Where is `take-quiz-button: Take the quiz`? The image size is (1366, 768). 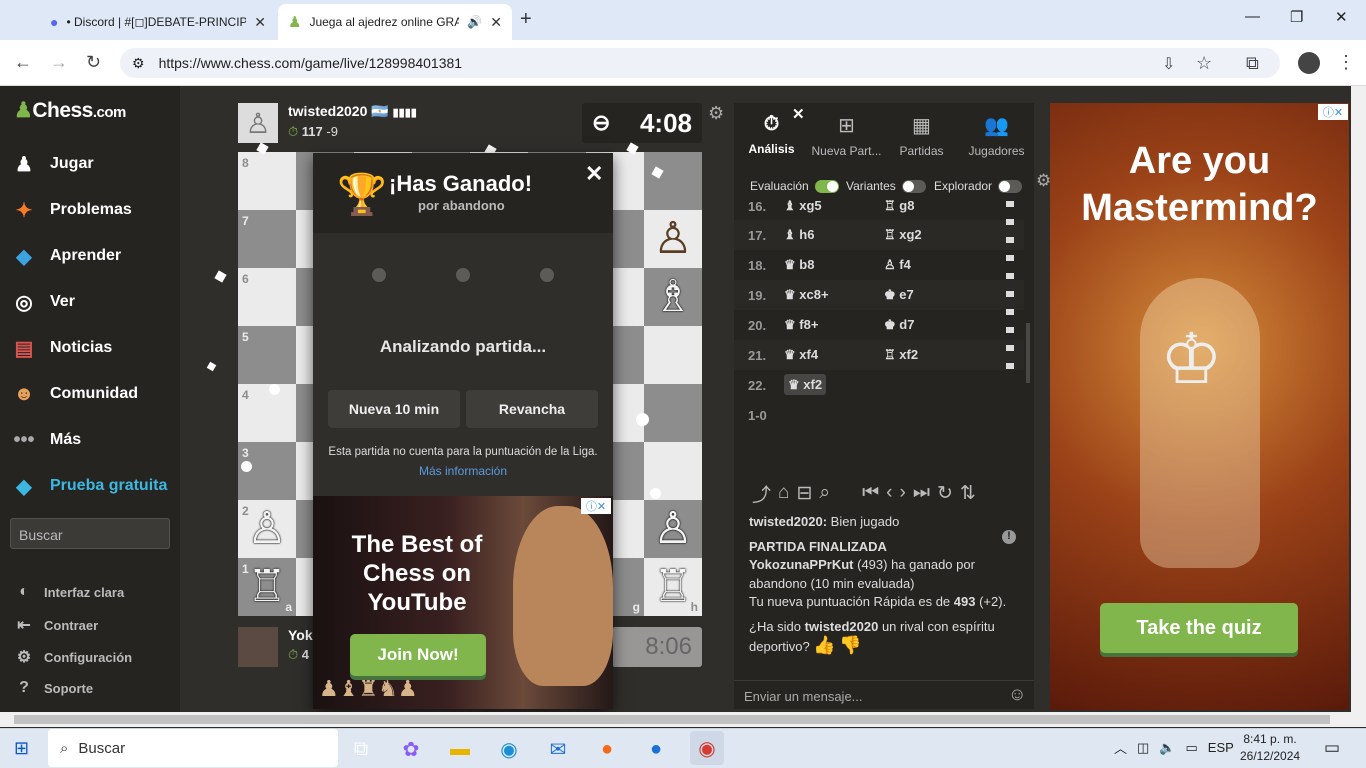 take-quiz-button: Take the quiz is located at coordinates (1199, 628).